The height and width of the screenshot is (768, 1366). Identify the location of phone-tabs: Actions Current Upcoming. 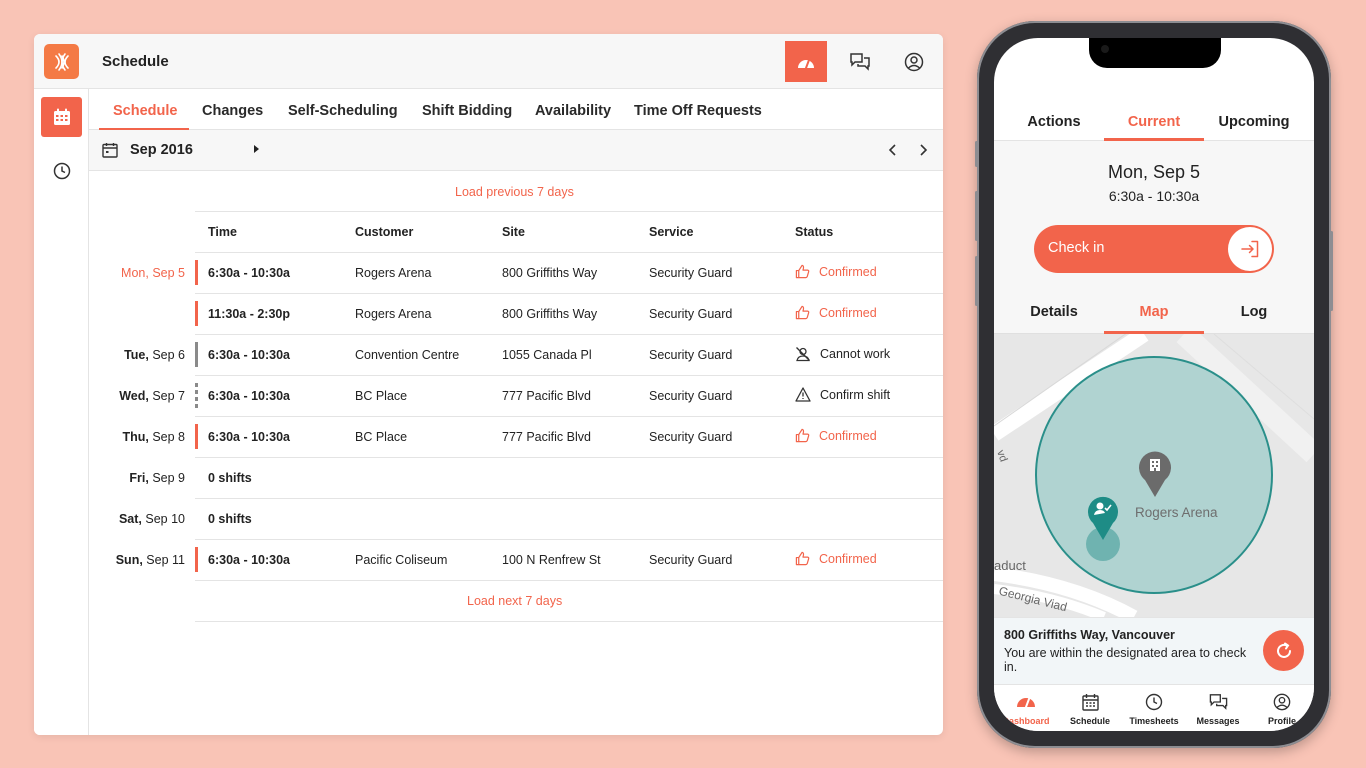
(1154, 114).